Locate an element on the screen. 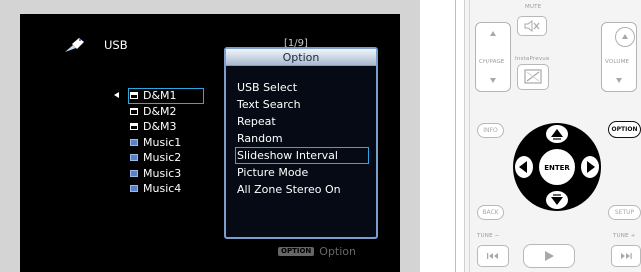 The width and height of the screenshot is (641, 272). tune-minus-label: TUNE − is located at coordinates (488, 236).